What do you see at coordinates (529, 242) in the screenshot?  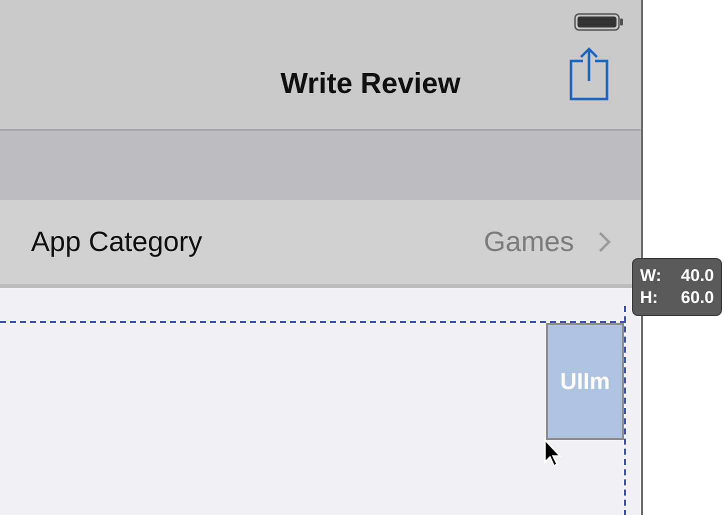 I see `category-value: Games` at bounding box center [529, 242].